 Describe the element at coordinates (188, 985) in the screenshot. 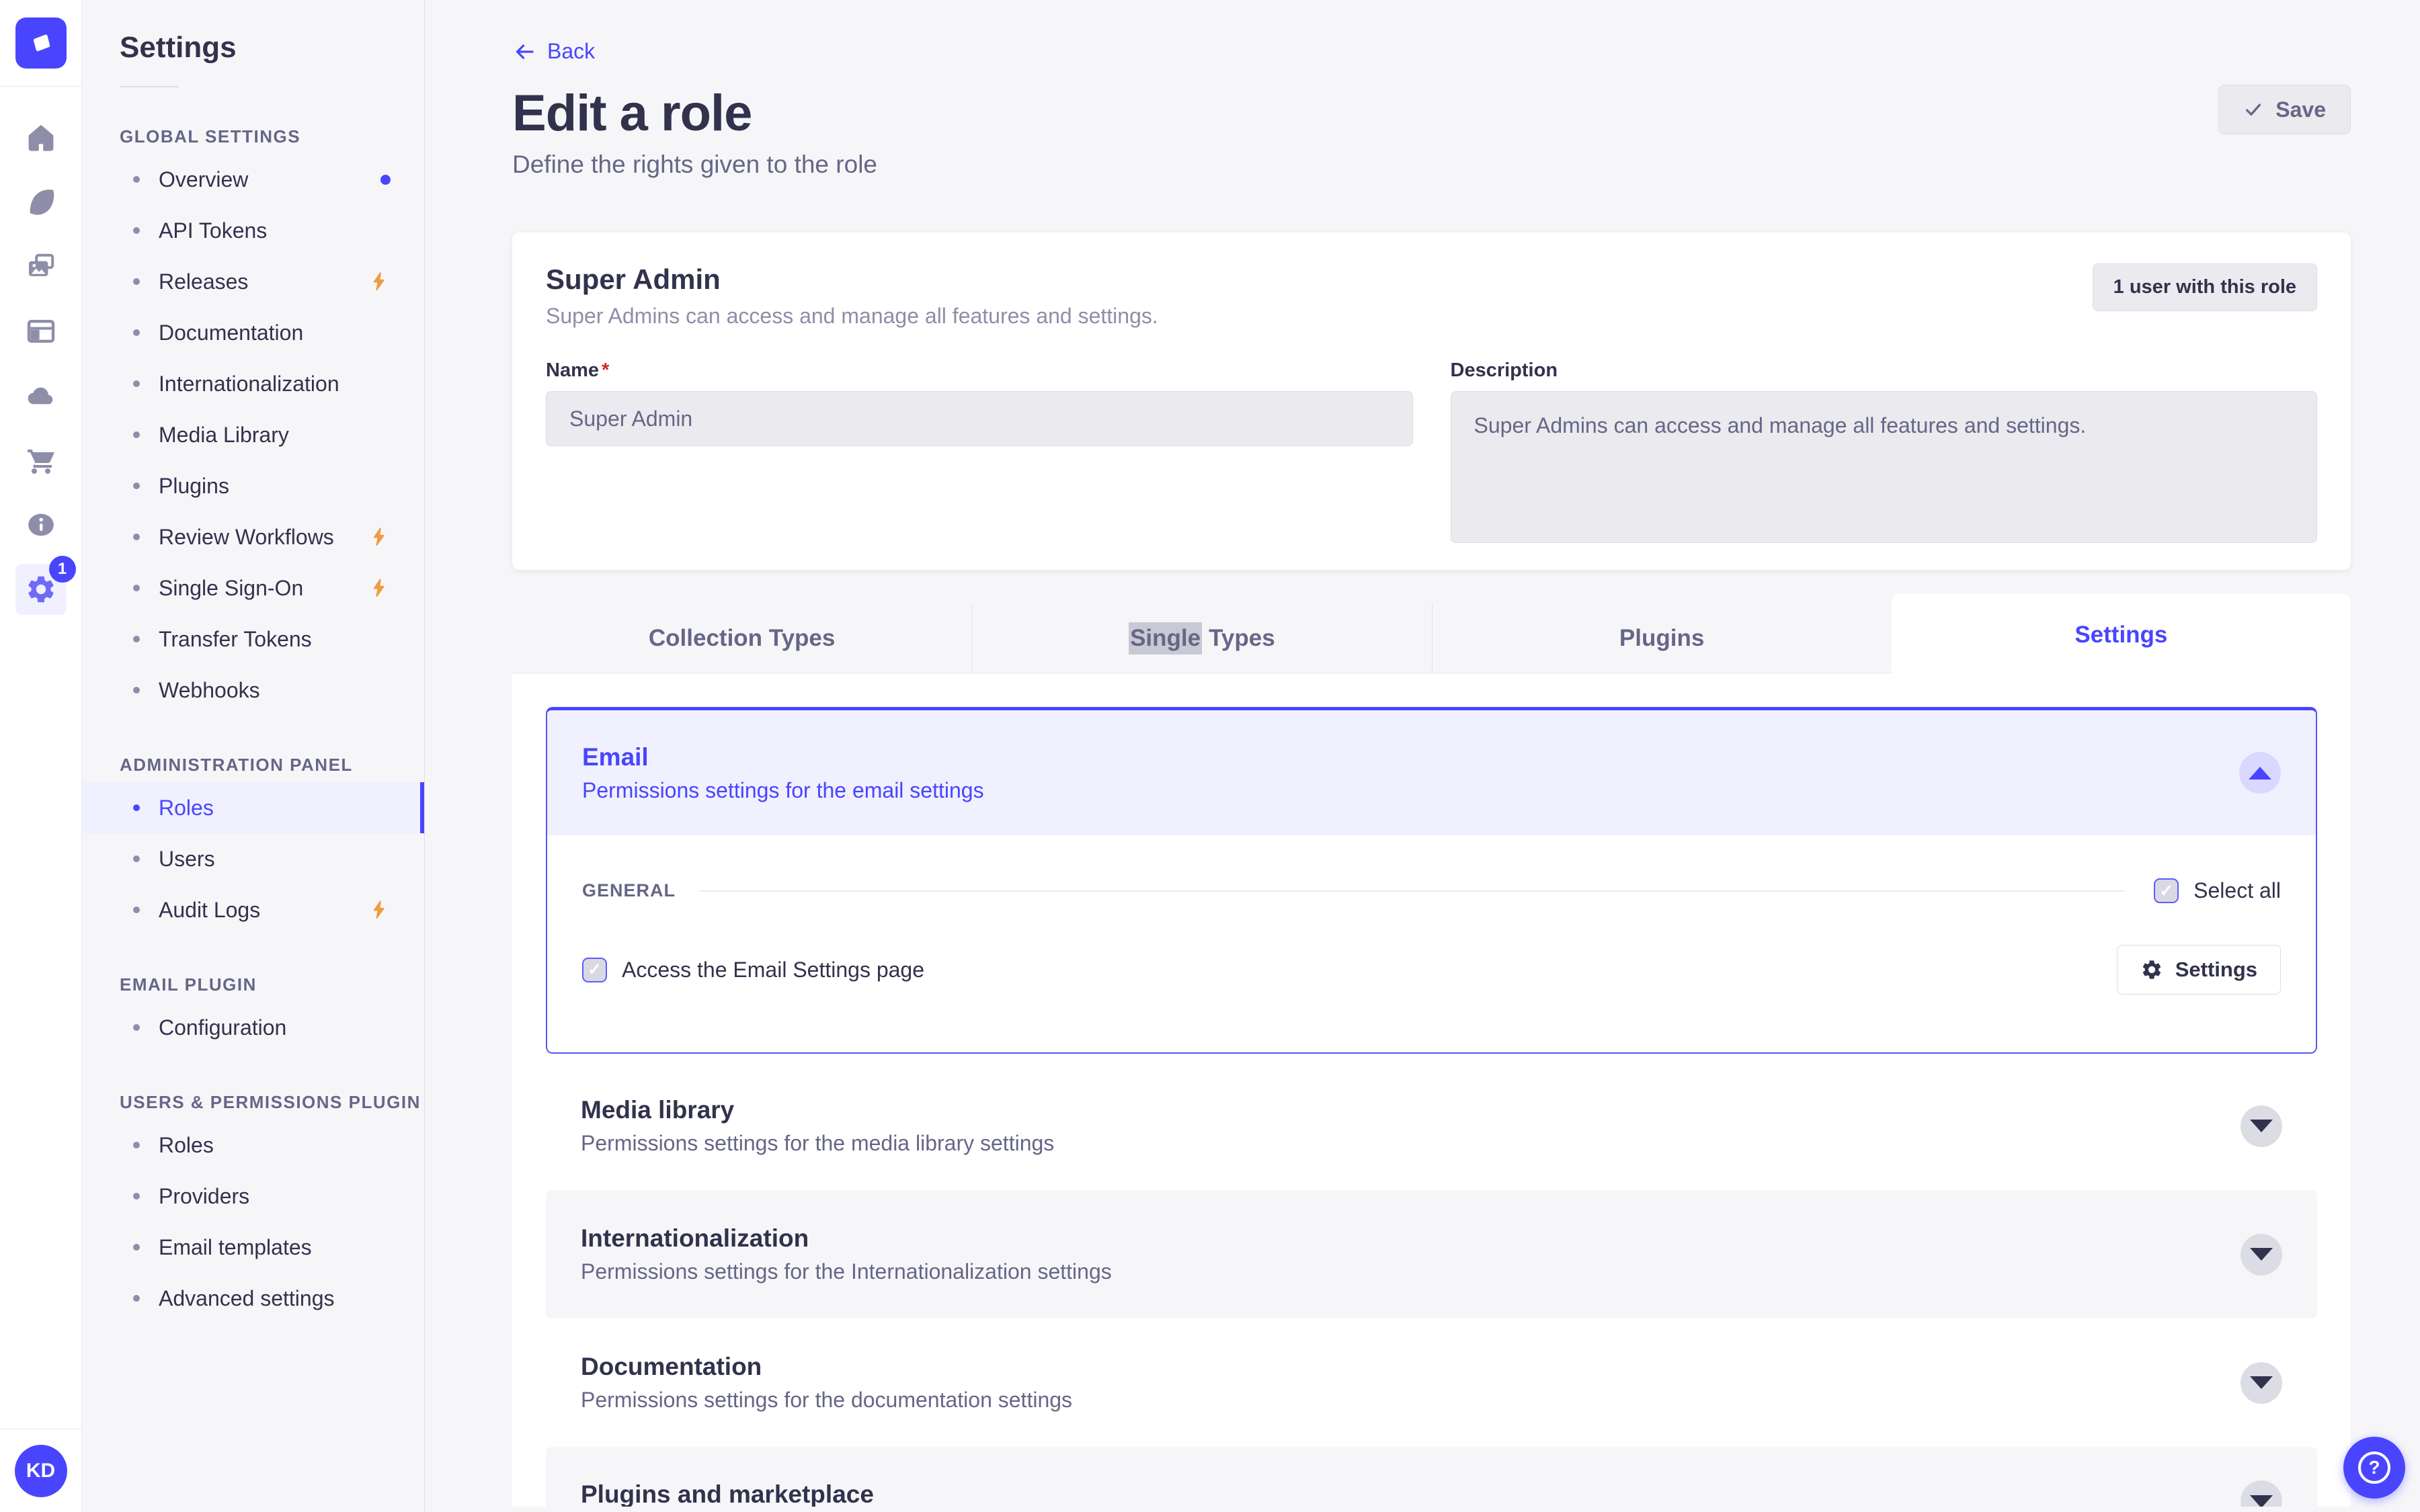

I see `section-header-email-plugin: EMAIL PLUGIN` at that location.